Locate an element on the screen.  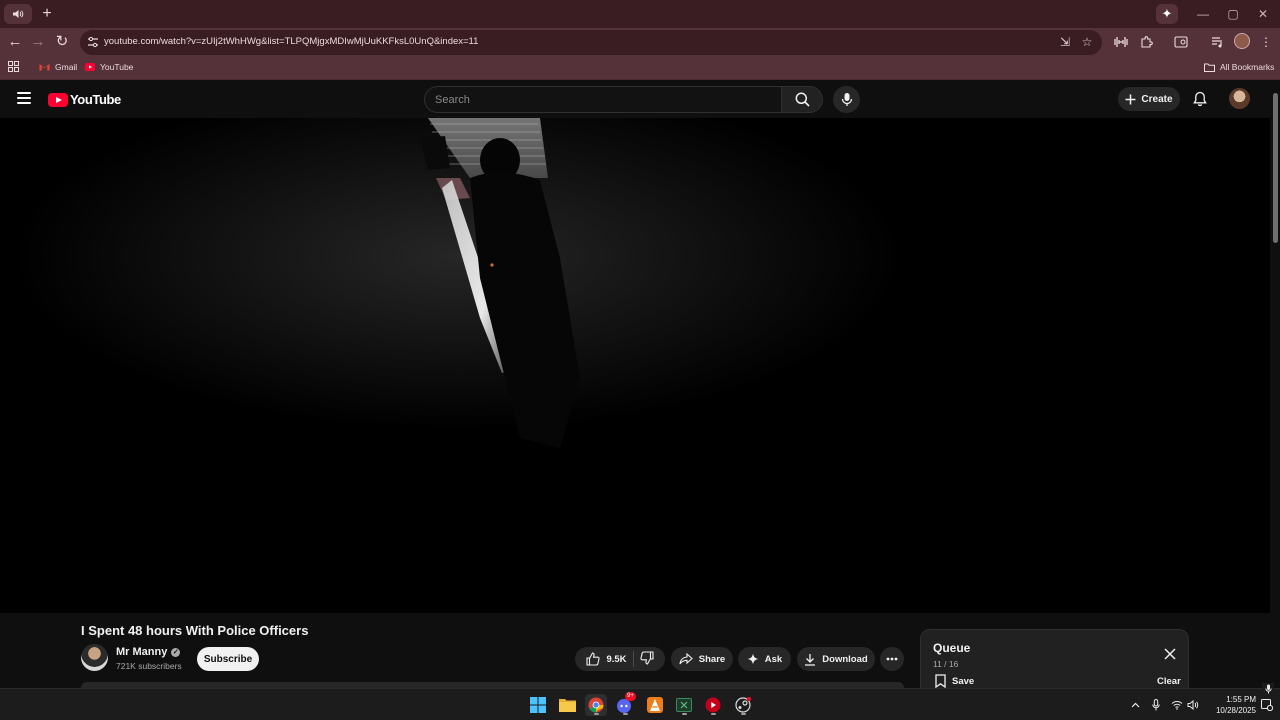
microphone-icon is located at coordinates (846, 99).